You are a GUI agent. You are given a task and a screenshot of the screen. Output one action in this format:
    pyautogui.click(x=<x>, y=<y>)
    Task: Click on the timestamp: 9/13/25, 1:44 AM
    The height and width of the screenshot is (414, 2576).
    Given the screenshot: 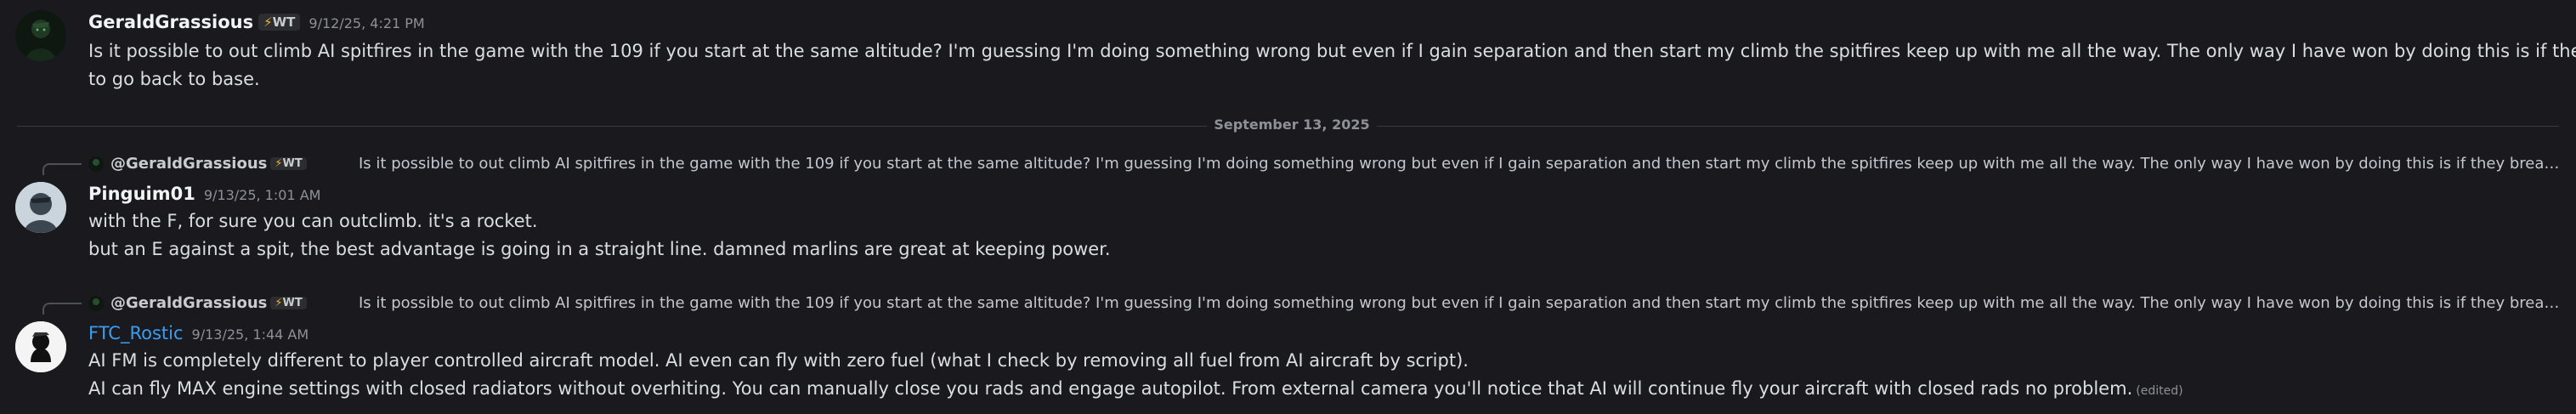 What is the action you would take?
    pyautogui.click(x=250, y=334)
    